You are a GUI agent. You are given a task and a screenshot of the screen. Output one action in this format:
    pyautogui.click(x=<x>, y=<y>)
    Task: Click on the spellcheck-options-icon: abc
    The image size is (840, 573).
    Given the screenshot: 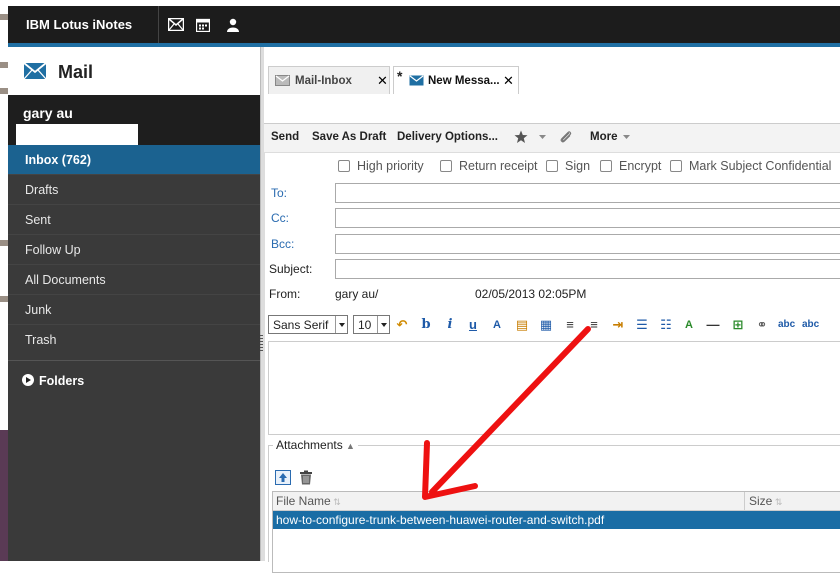 What is the action you would take?
    pyautogui.click(x=810, y=325)
    